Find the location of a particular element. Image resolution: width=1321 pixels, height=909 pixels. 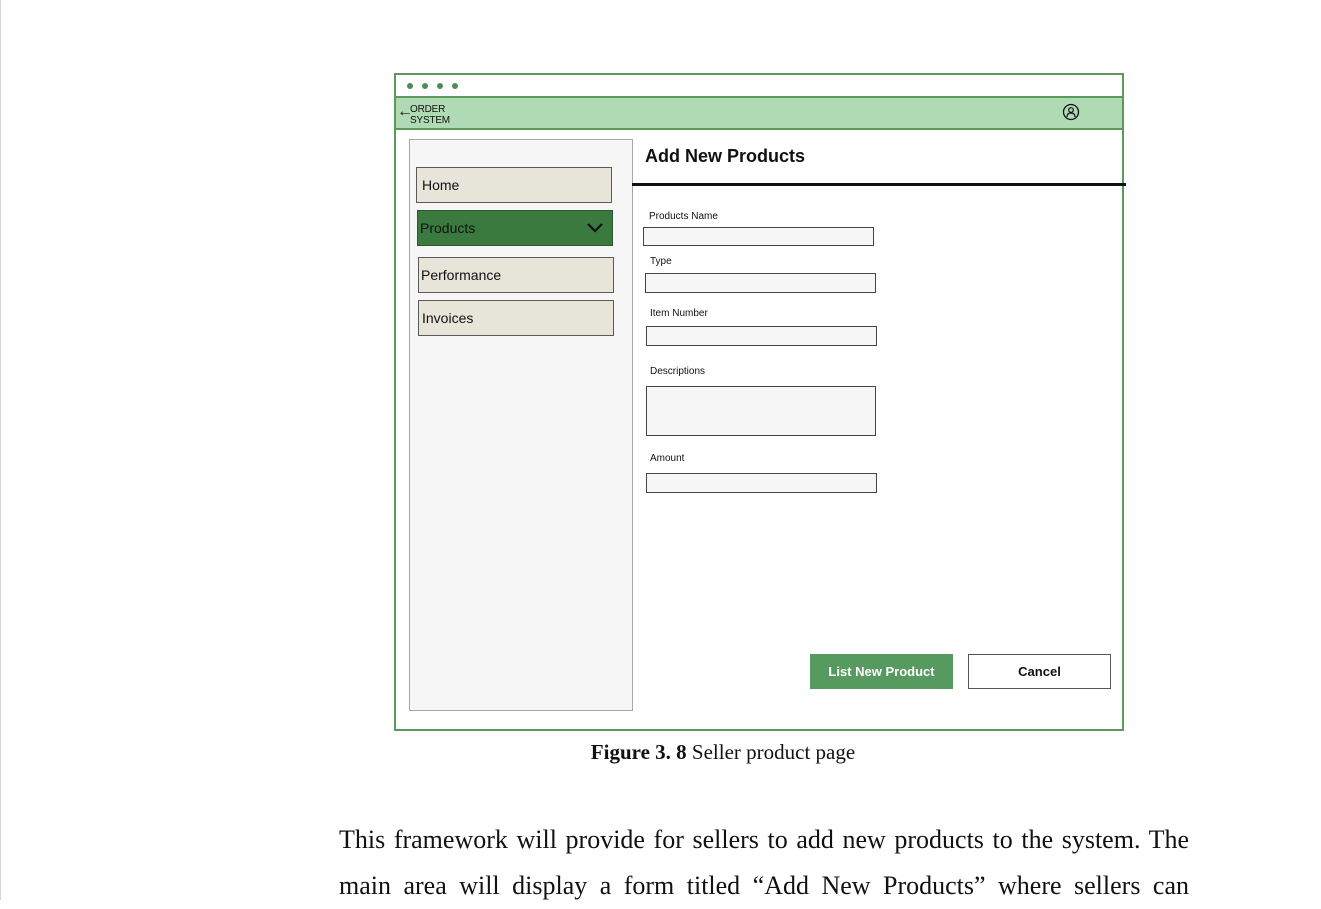

cancel-button: Cancel is located at coordinates (1039, 671).